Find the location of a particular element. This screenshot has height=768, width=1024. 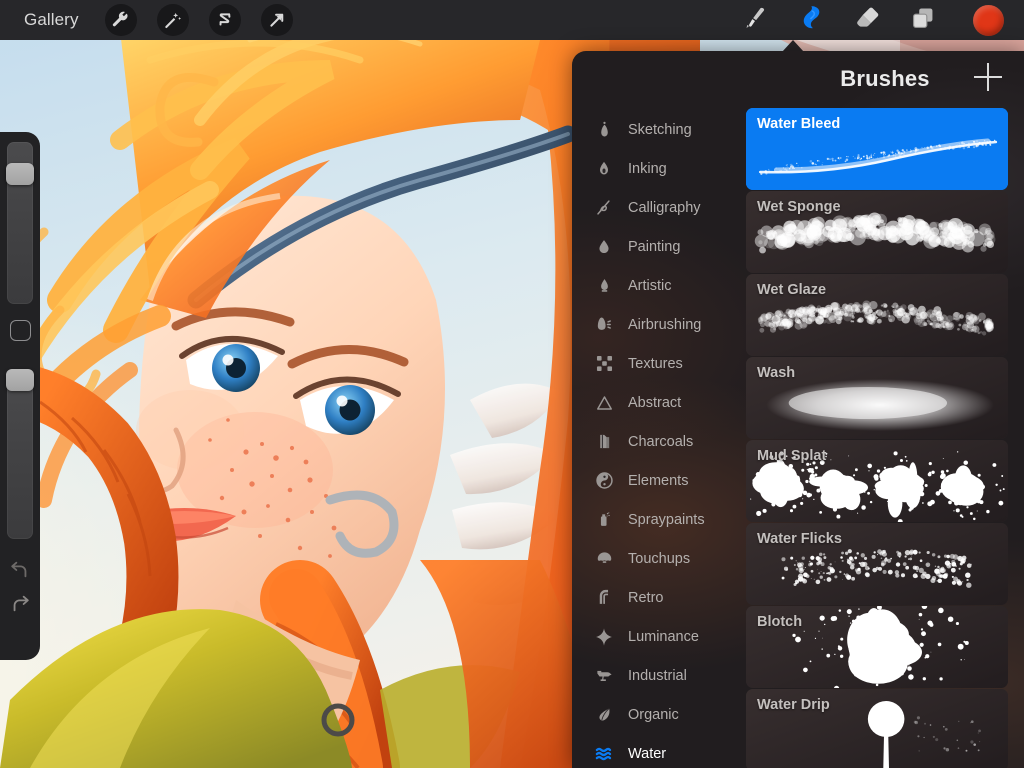

layers-icon is located at coordinates (923, 20).